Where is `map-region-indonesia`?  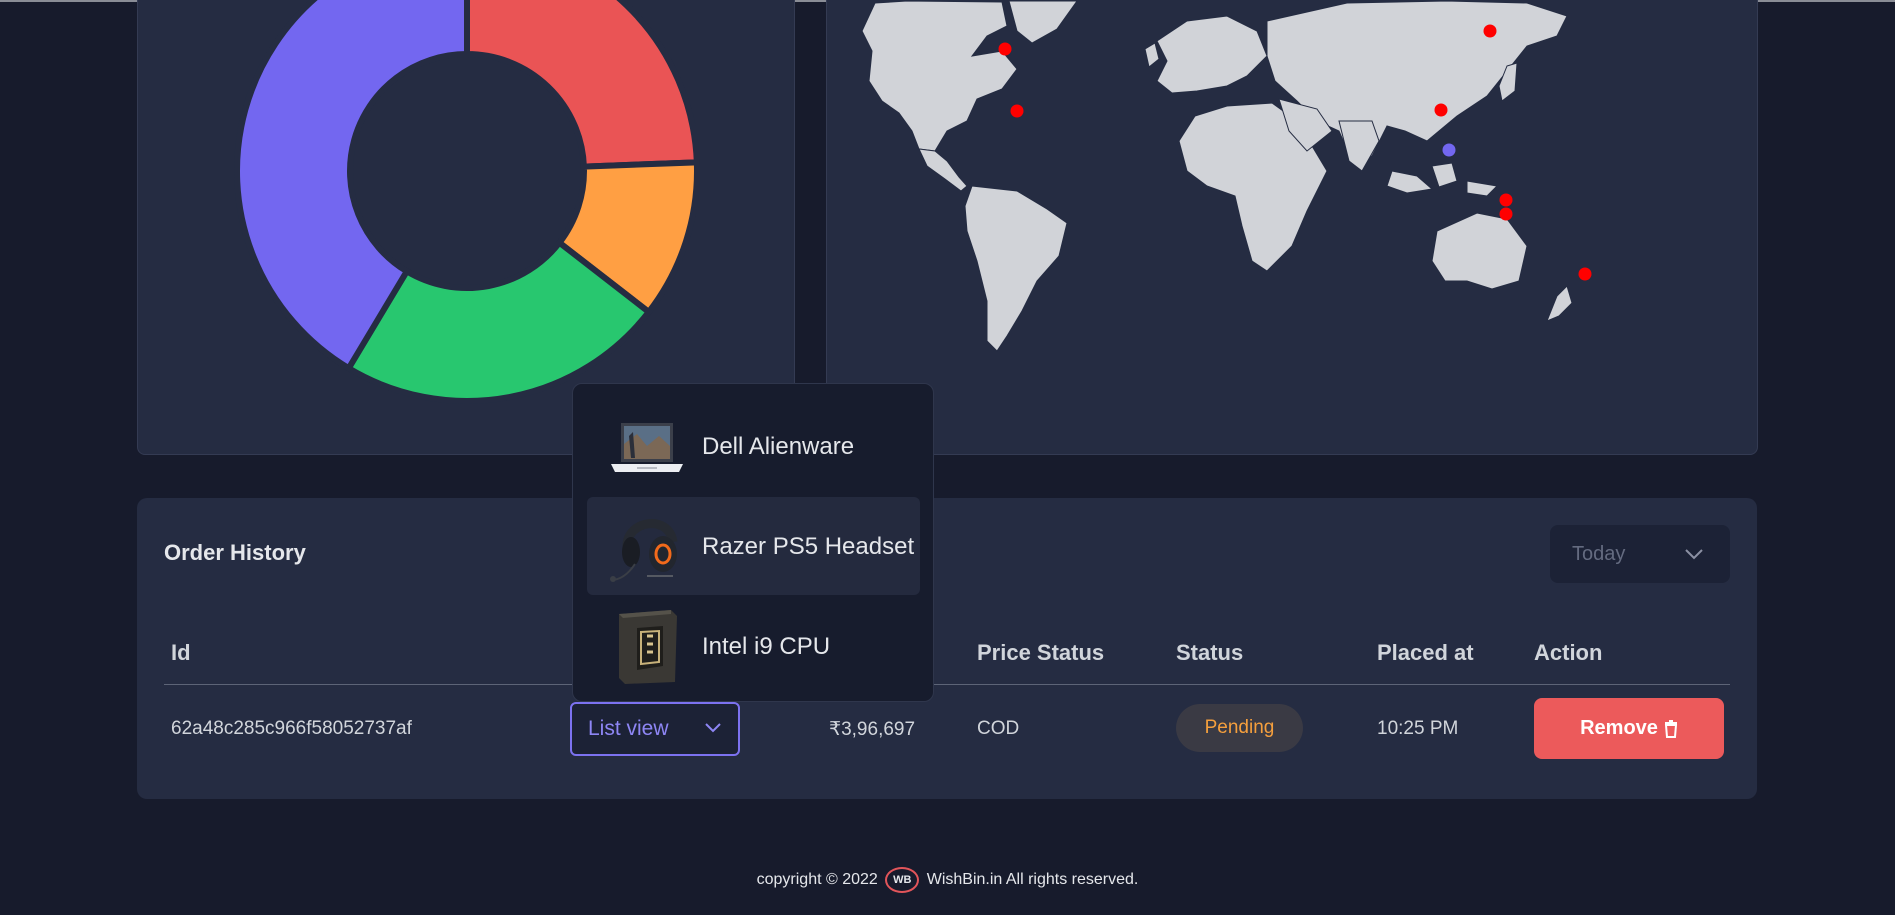 map-region-indonesia is located at coordinates (1410, 182).